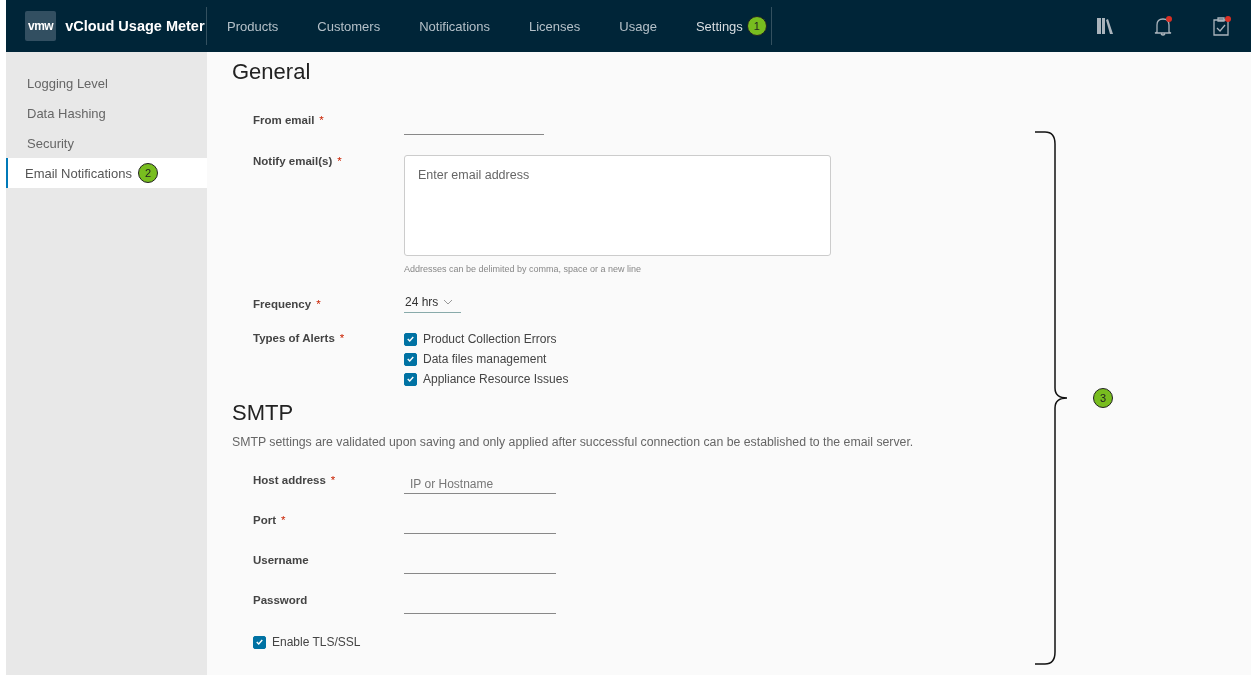  Describe the element at coordinates (67, 83) in the screenshot. I see `sidebar-item: Logging Level` at that location.